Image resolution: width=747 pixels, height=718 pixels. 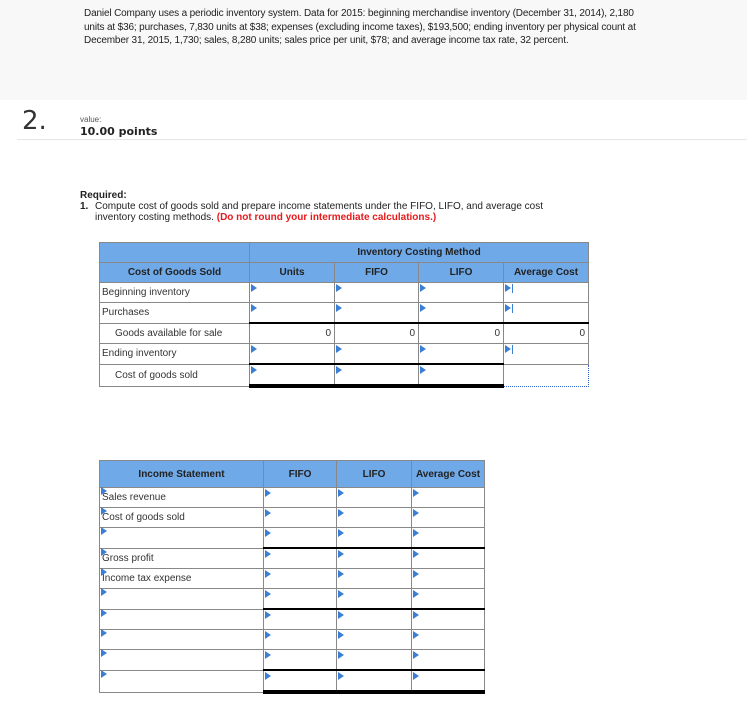 I want to click on question-number: 2., so click(x=34, y=121).